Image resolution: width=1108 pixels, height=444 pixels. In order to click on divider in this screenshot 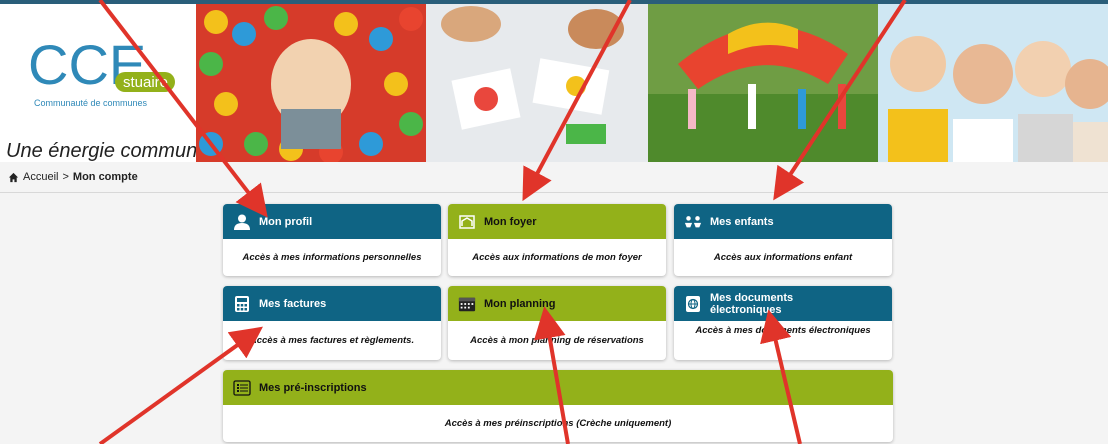, I will do `click(554, 192)`.